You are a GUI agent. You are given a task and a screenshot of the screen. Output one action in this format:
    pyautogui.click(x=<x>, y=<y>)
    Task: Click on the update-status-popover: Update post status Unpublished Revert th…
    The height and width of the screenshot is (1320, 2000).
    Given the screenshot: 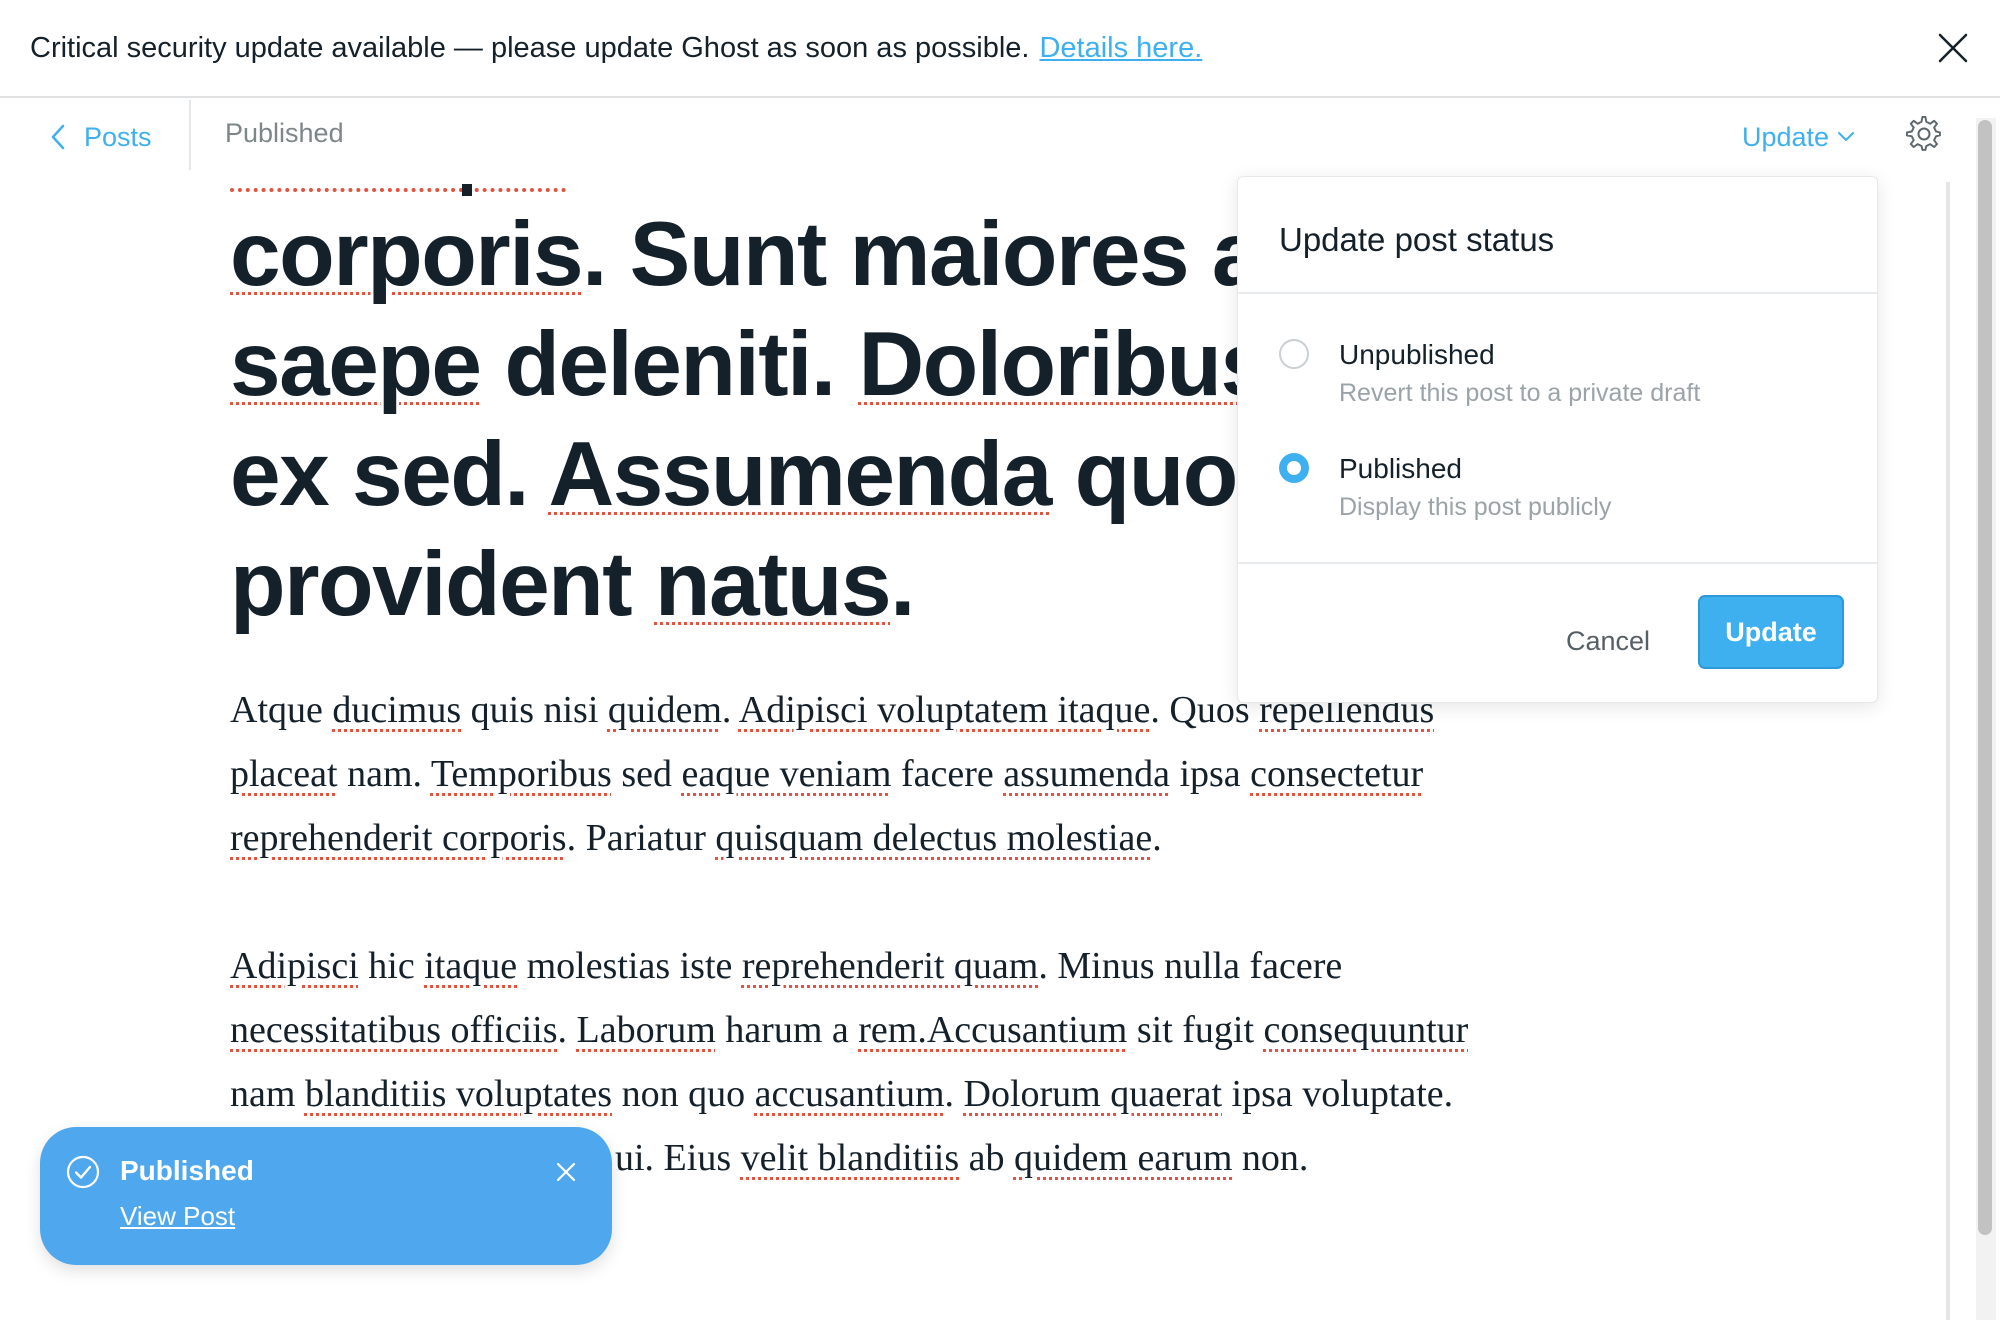 What is the action you would take?
    pyautogui.click(x=1557, y=439)
    